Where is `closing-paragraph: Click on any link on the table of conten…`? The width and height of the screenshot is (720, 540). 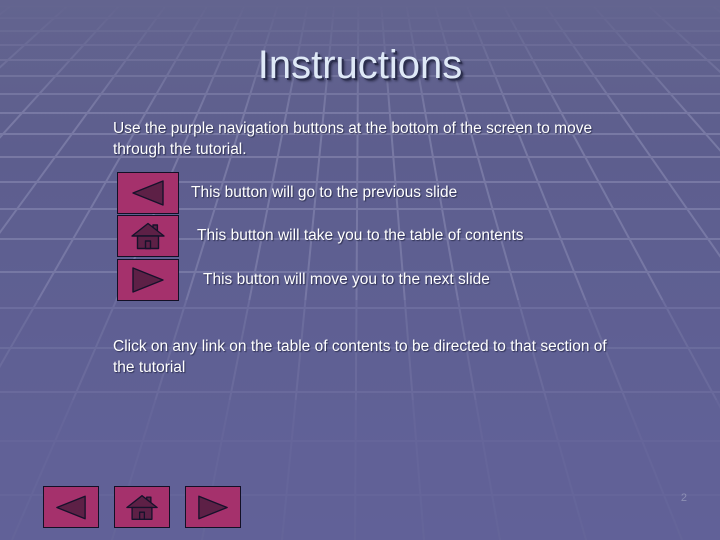
closing-paragraph: Click on any link on the table of conten… is located at coordinates (360, 357).